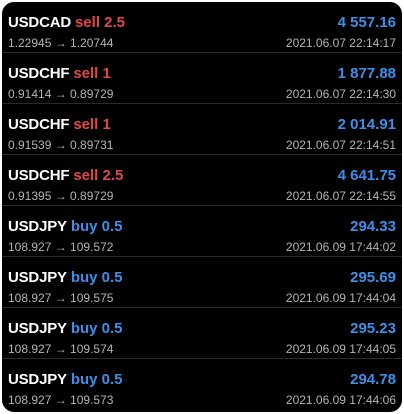  What do you see at coordinates (202, 43) in the screenshot?
I see `trade-row-details: 1.22945 → 1.20744 2021.06.07 22:14:17` at bounding box center [202, 43].